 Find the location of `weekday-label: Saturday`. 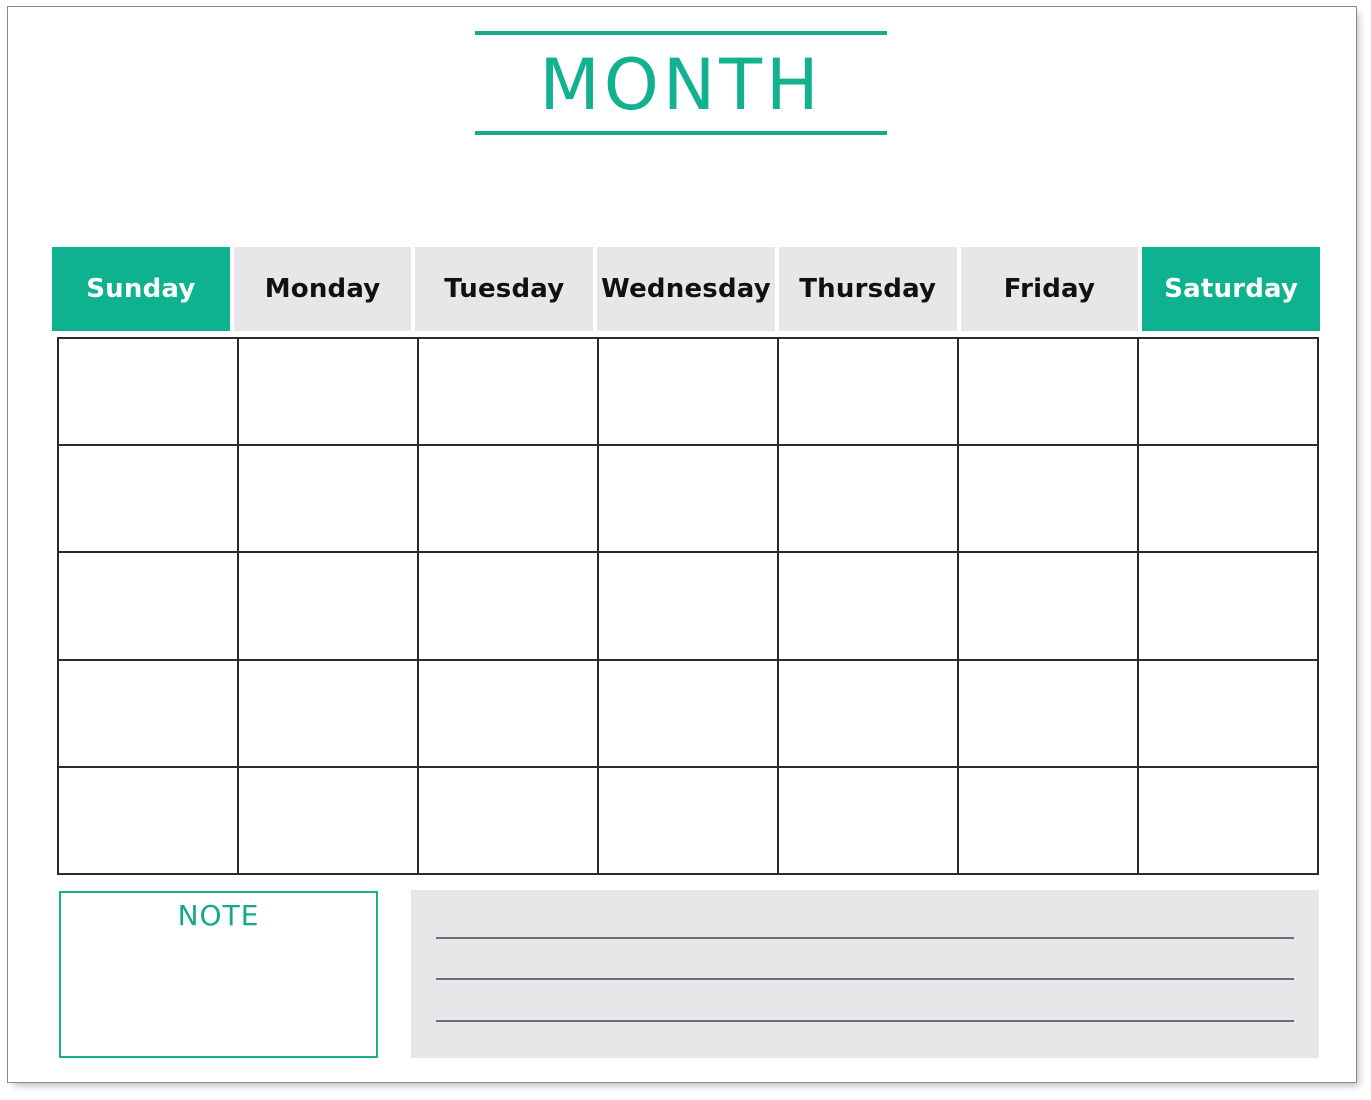

weekday-label: Saturday is located at coordinates (1231, 289).